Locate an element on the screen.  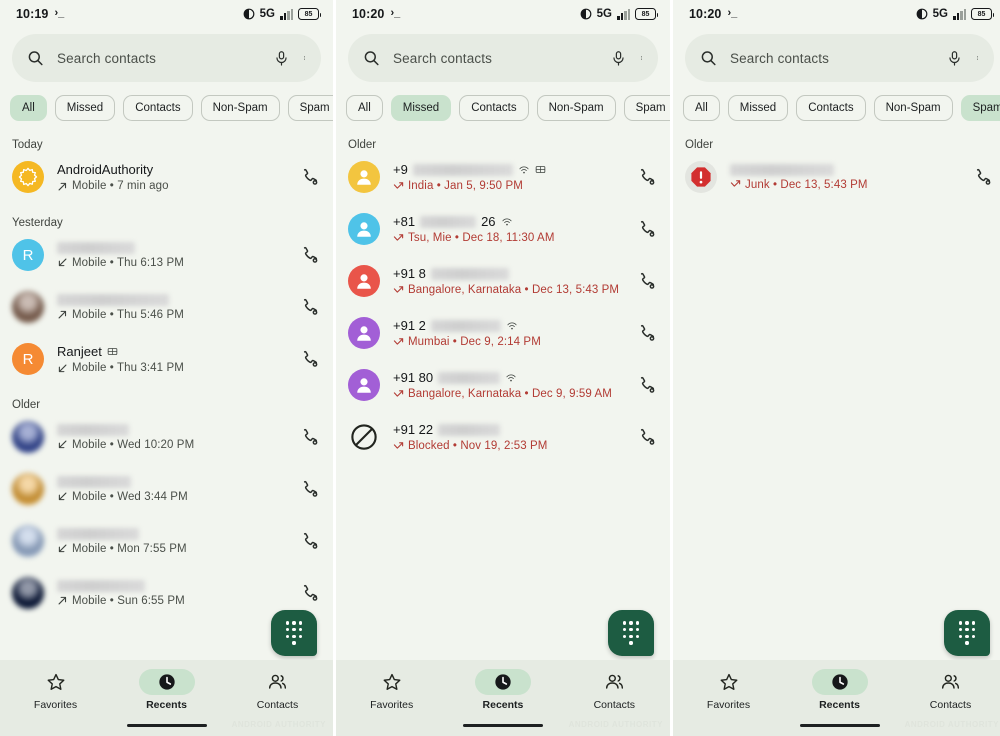
section-header: Yesterday is located at coordinates (37, 223).